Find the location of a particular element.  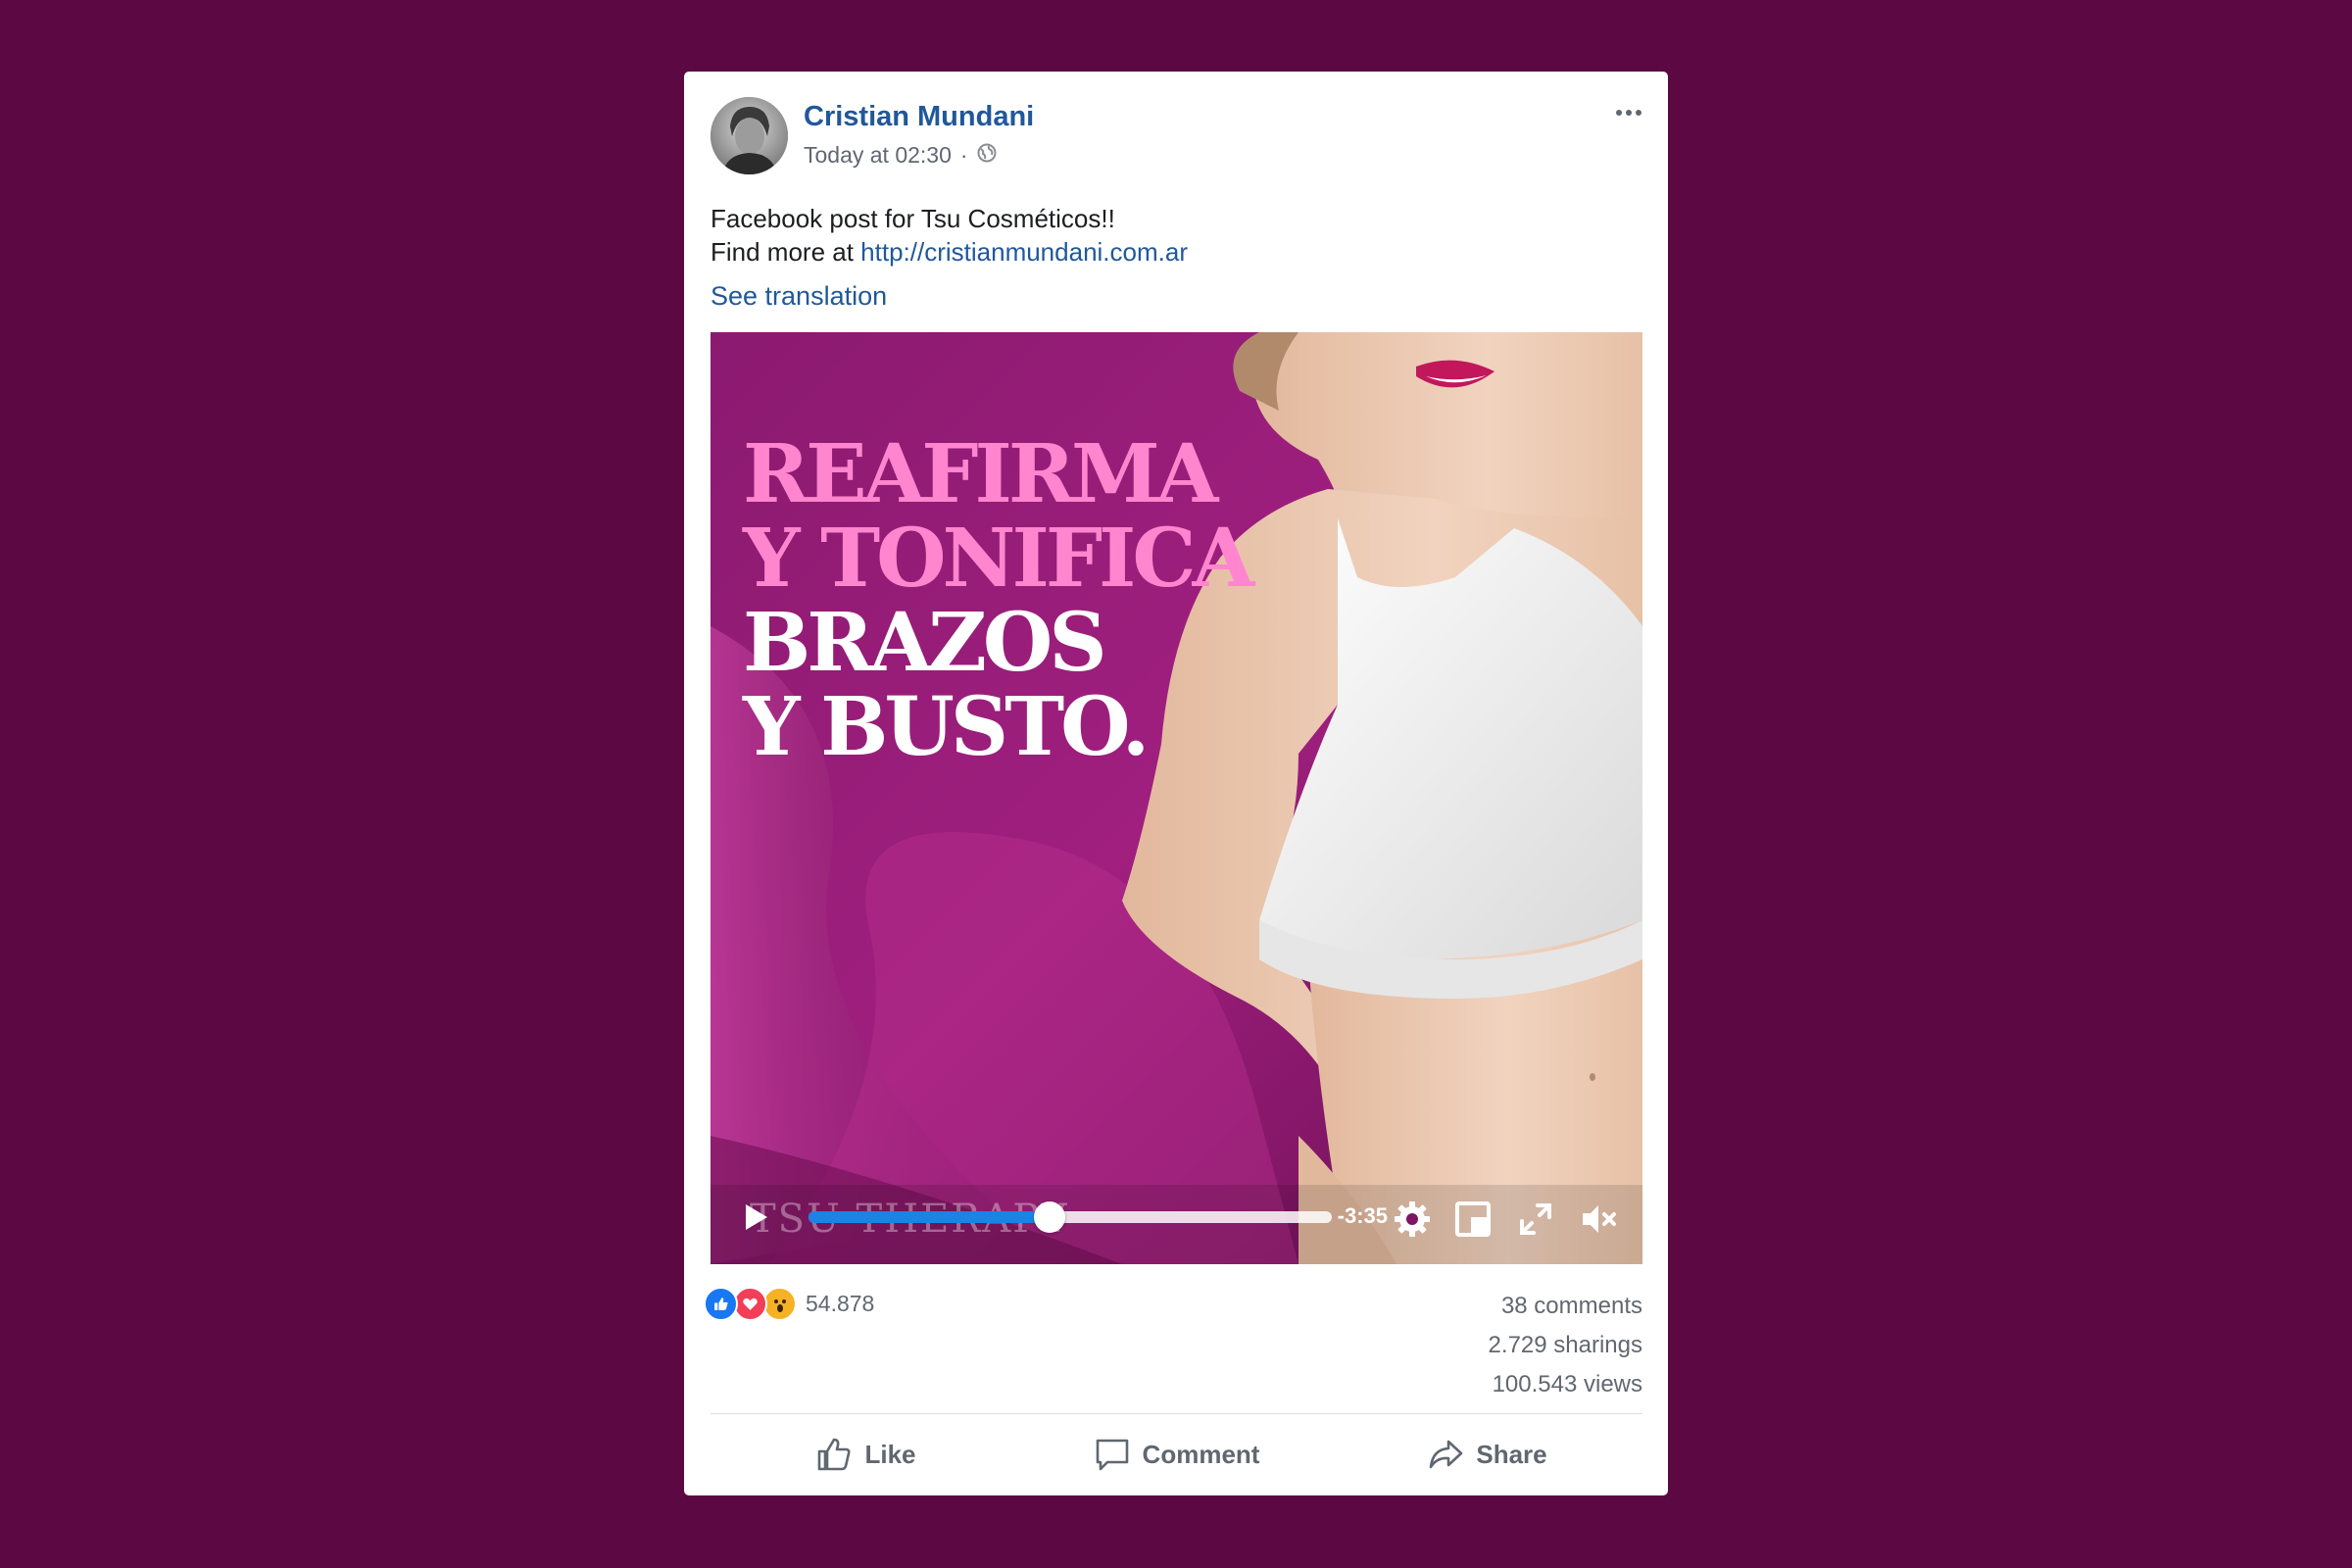

author-name: Cristian Mundani is located at coordinates (919, 117).